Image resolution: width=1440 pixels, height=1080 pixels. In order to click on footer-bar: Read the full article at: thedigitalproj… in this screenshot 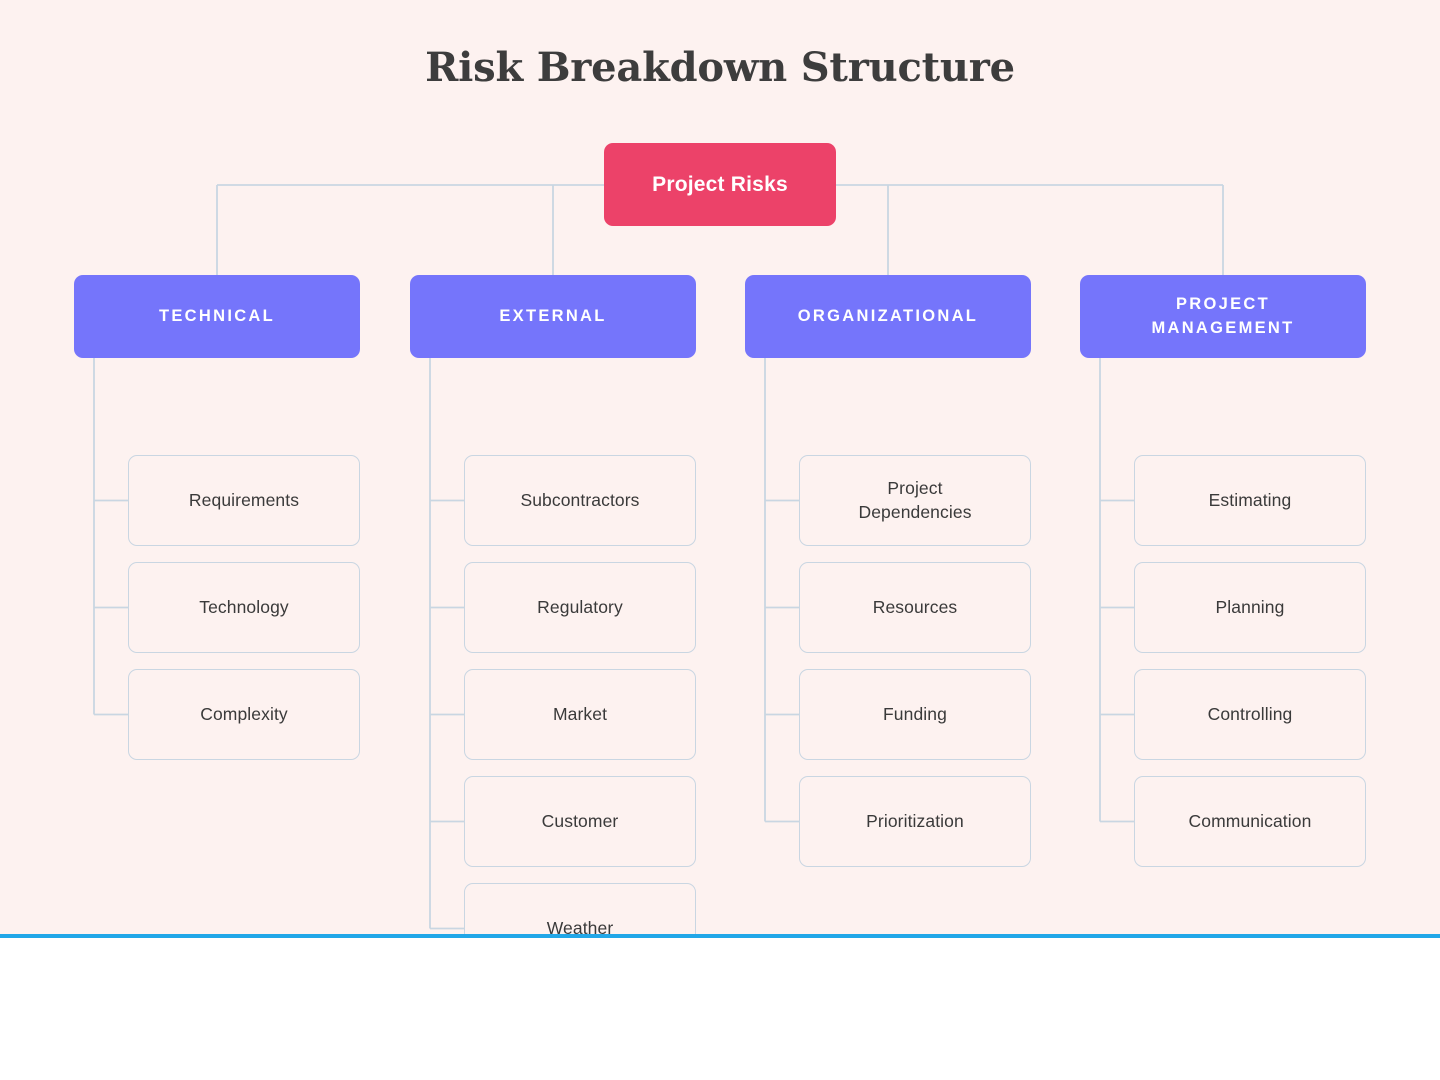, I will do `click(720, 1009)`.